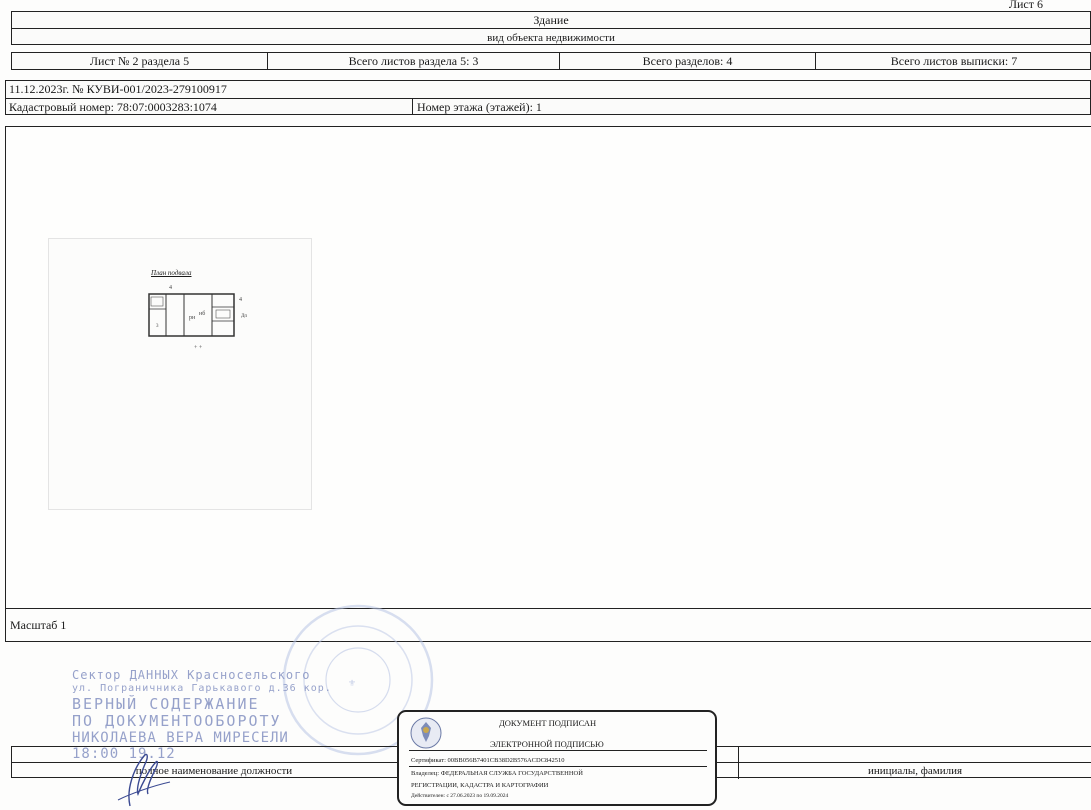 The width and height of the screenshot is (1091, 810). I want to click on object-type-box: Здание вид объекта недвижимости, so click(551, 28).